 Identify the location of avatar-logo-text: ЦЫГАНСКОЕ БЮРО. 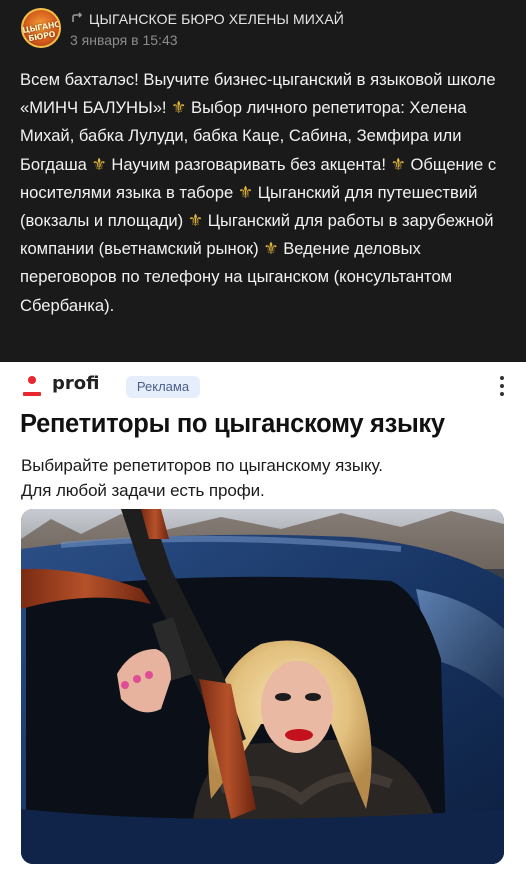
(41, 30).